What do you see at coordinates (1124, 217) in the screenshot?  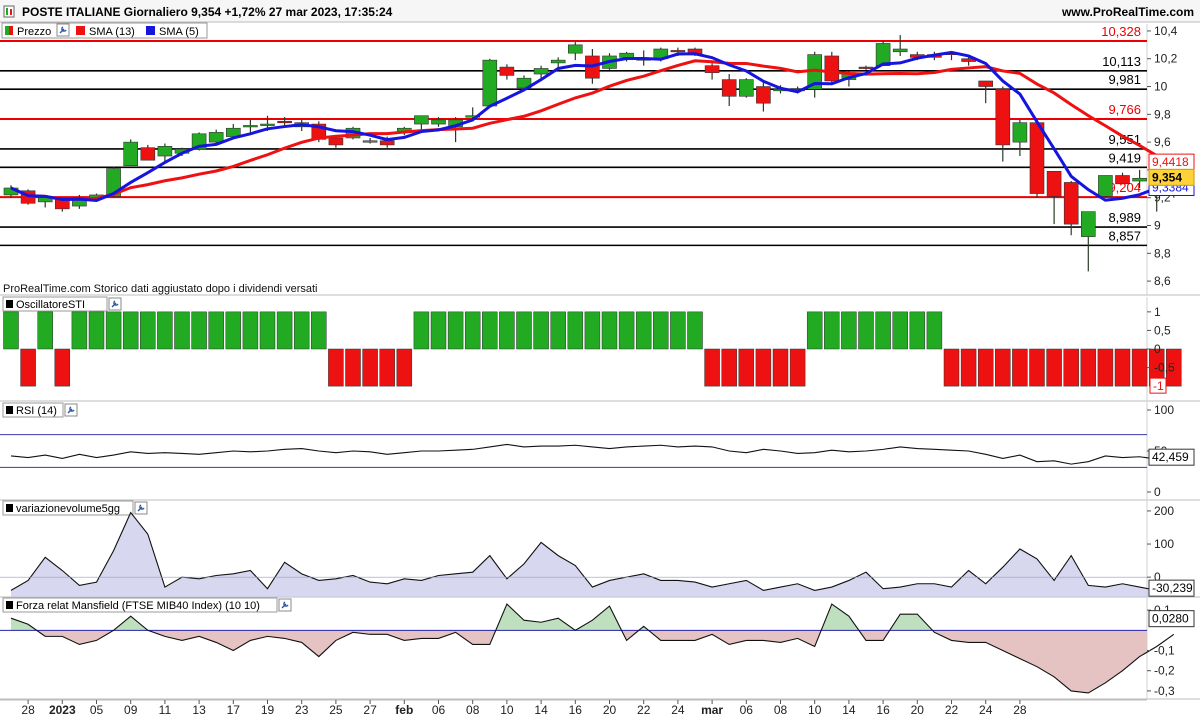 I see `level-label: 8,989` at bounding box center [1124, 217].